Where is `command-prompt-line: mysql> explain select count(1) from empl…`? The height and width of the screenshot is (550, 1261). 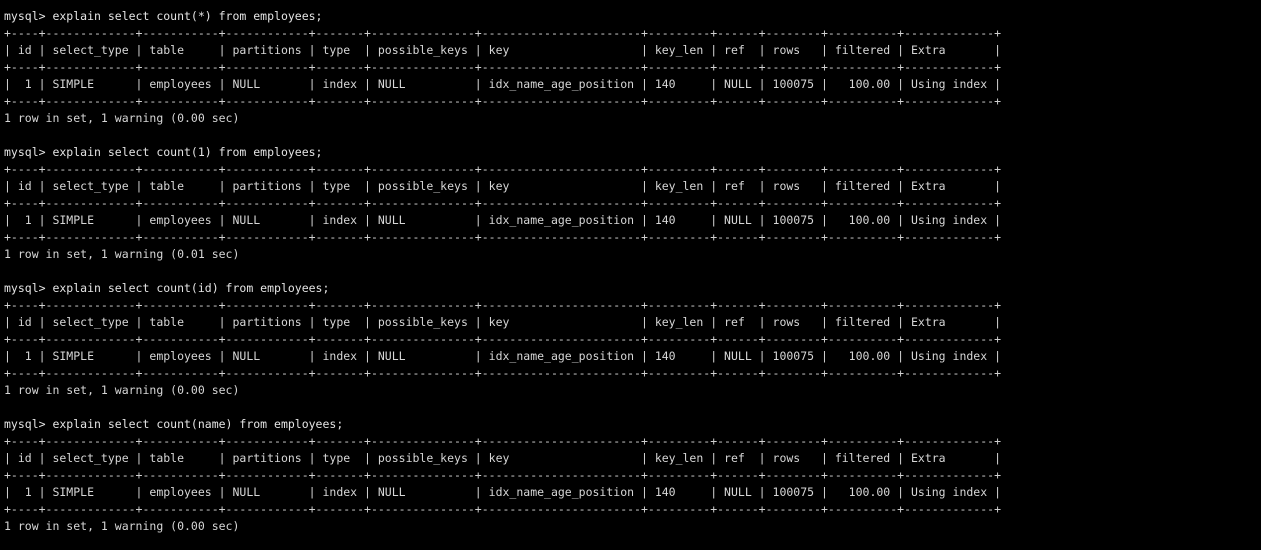
command-prompt-line: mysql> explain select count(1) from empl… is located at coordinates (632, 152).